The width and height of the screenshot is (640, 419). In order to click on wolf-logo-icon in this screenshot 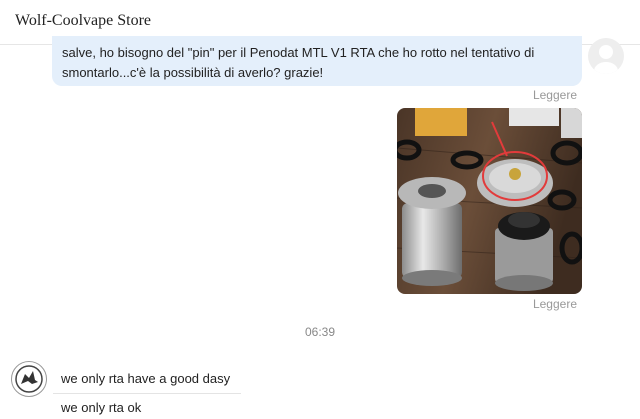, I will do `click(29, 379)`.